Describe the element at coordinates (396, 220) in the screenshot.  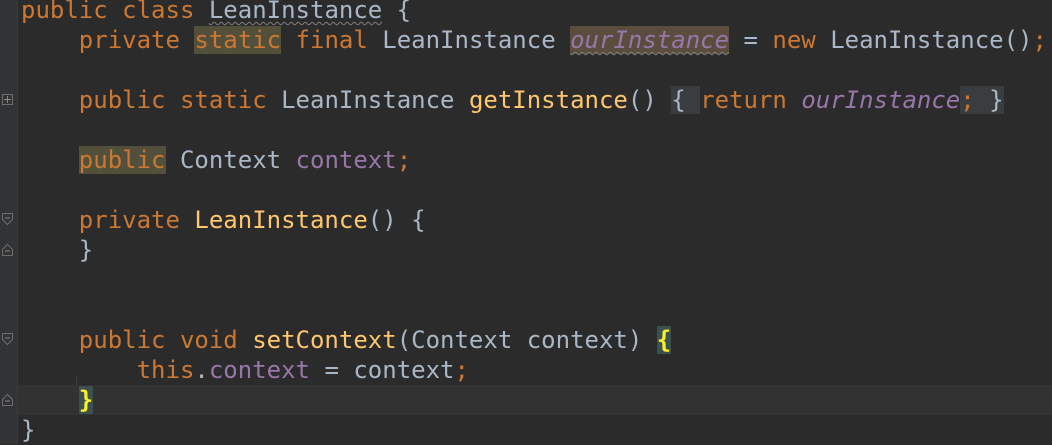
I see `code-token: () {` at that location.